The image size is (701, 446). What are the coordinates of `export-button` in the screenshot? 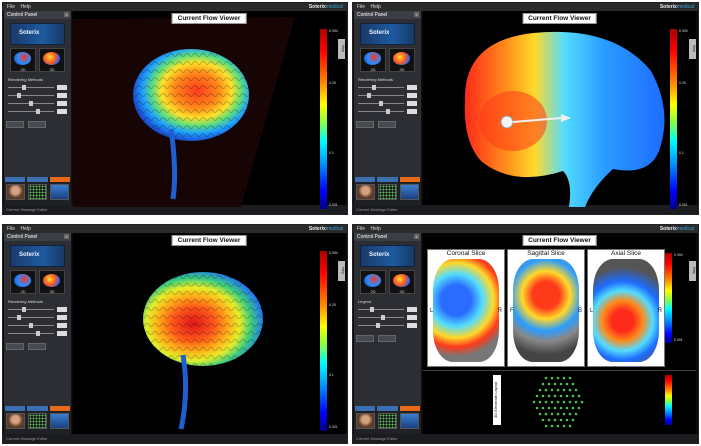 It's located at (365, 338).